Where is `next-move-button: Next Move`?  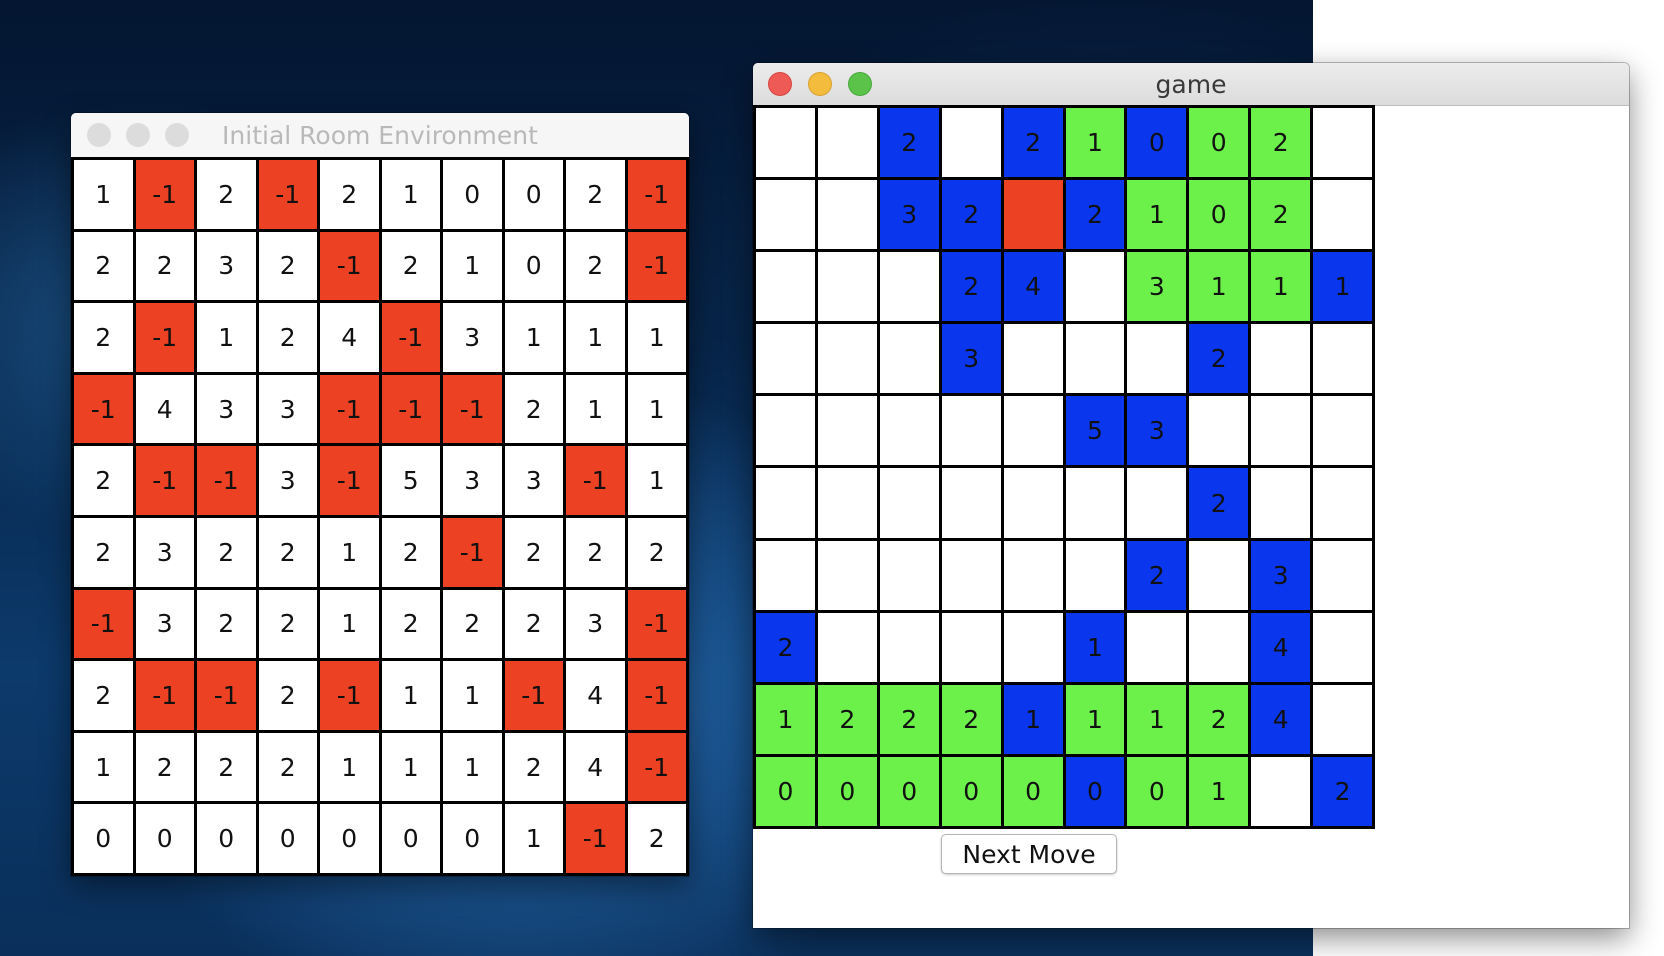 next-move-button: Next Move is located at coordinates (1029, 854).